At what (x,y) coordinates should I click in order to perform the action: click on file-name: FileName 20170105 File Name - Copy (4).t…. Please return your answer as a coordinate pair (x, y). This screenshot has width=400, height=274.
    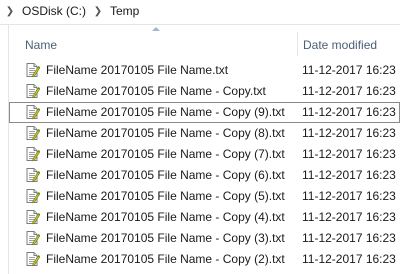
    Looking at the image, I should click on (165, 217).